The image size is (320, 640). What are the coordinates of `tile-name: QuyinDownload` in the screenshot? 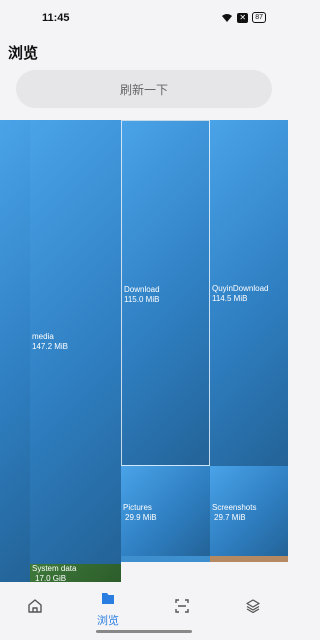 It's located at (240, 288).